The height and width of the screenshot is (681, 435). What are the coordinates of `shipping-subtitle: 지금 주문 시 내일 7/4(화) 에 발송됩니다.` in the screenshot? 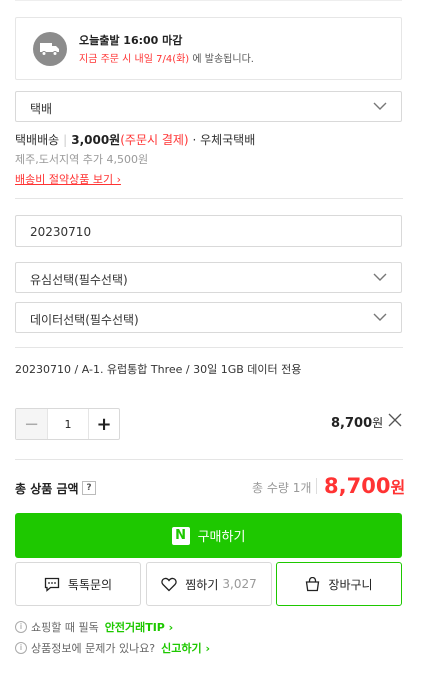 It's located at (166, 57).